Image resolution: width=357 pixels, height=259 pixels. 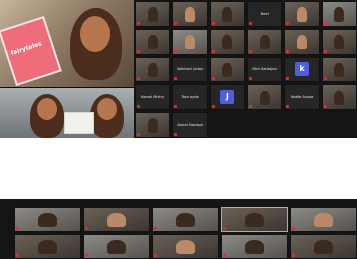 I want to click on participant-tile: Nadia Sousa, so click(x=302, y=97).